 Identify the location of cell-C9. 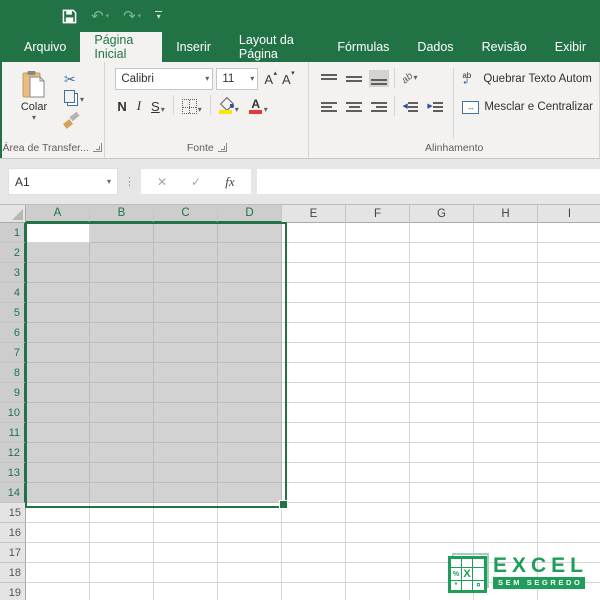
(186, 393).